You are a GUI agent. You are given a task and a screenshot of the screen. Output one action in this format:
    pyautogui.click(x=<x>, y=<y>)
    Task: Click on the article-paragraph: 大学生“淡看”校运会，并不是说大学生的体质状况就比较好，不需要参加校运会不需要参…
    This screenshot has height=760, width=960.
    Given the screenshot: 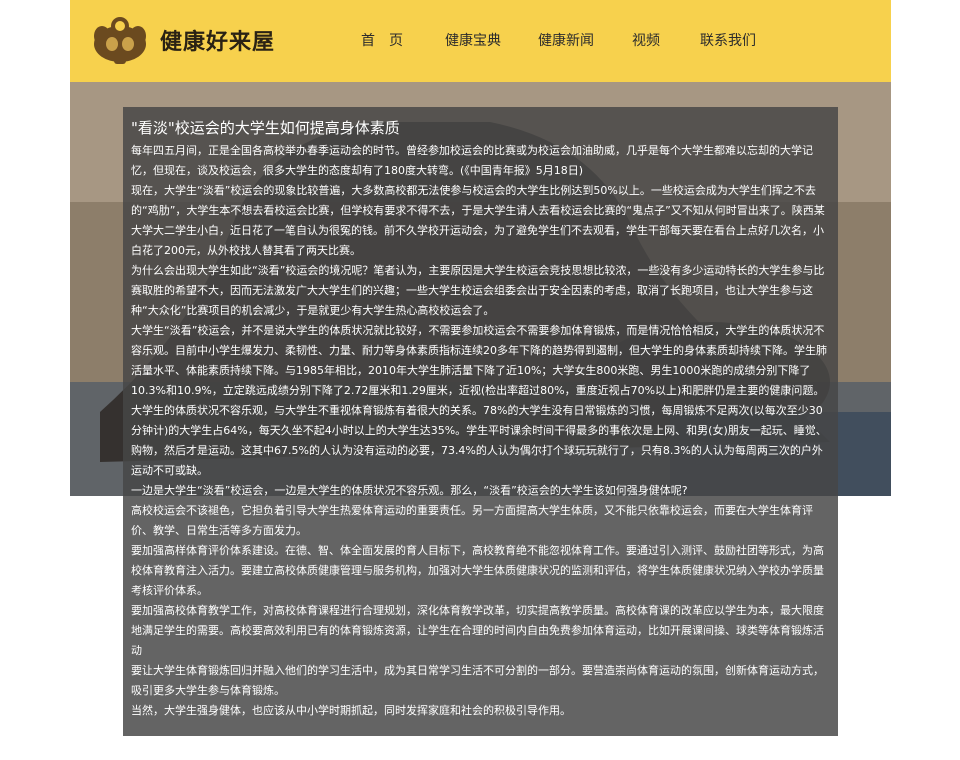 What is the action you would take?
    pyautogui.click(x=479, y=360)
    